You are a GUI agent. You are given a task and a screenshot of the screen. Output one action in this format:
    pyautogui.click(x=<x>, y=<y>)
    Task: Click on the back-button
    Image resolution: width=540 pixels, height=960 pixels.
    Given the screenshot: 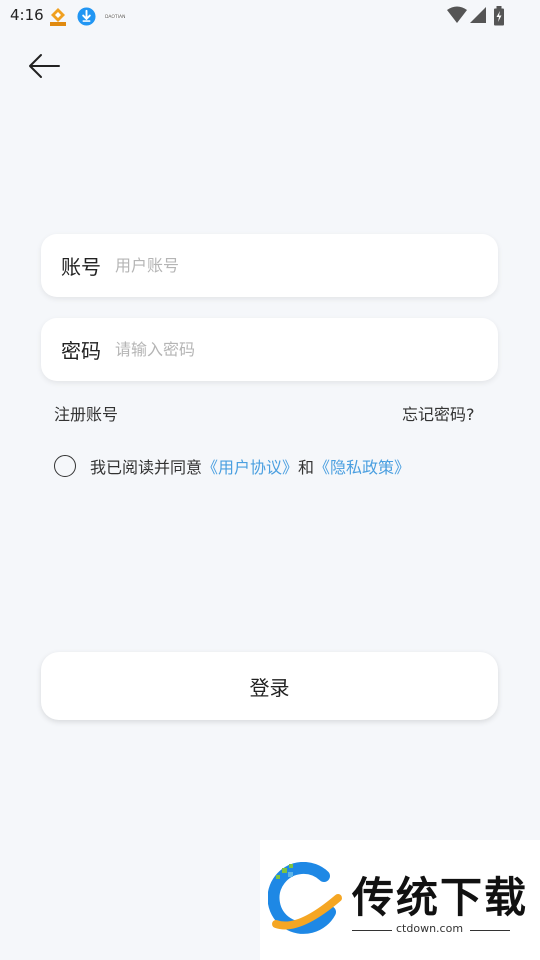 What is the action you would take?
    pyautogui.click(x=44, y=68)
    